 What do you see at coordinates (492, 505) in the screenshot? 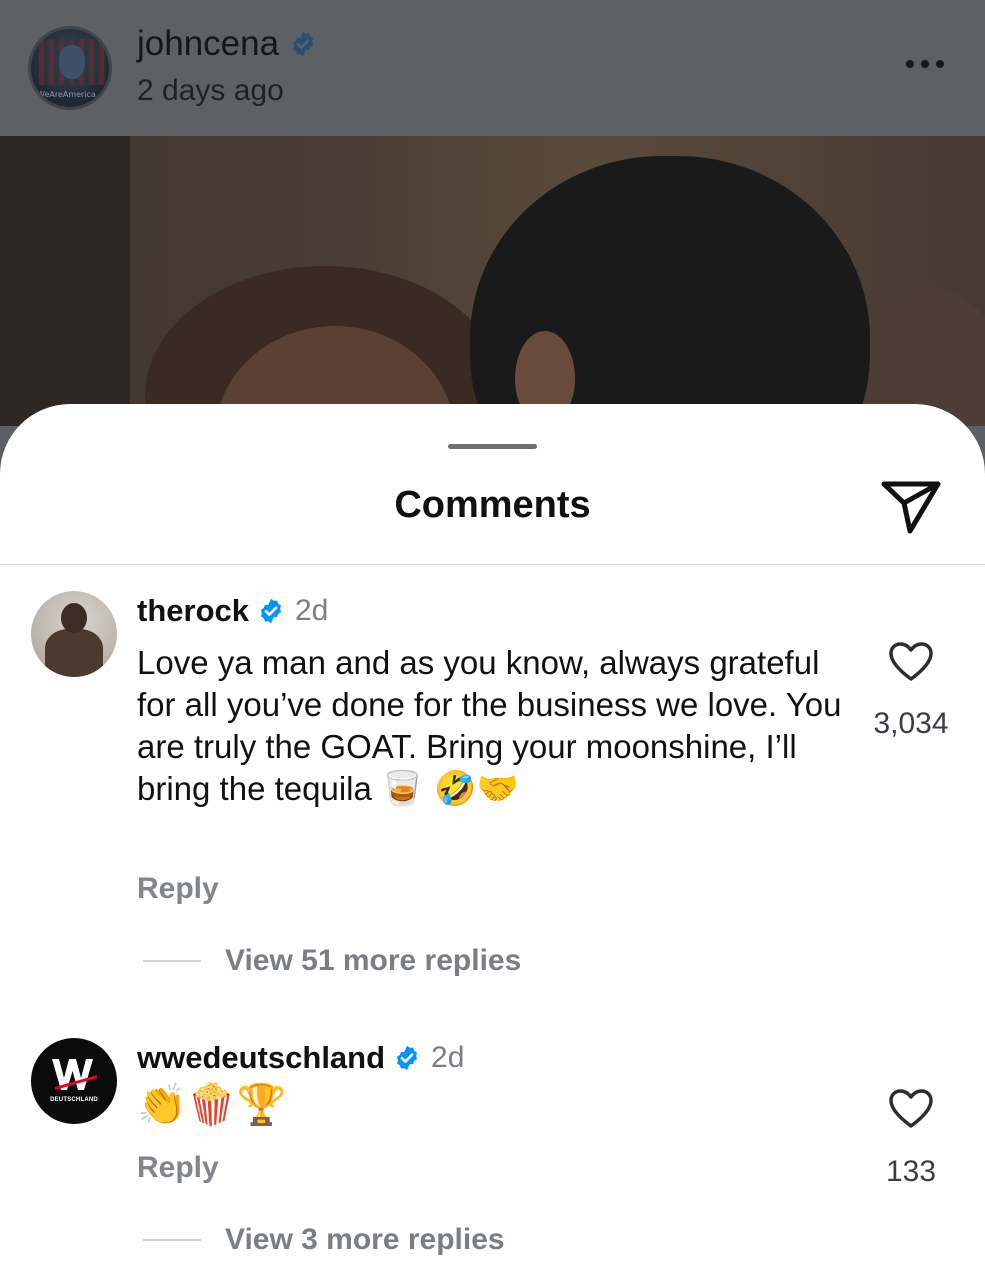
I see `sheet-title: Comments` at bounding box center [492, 505].